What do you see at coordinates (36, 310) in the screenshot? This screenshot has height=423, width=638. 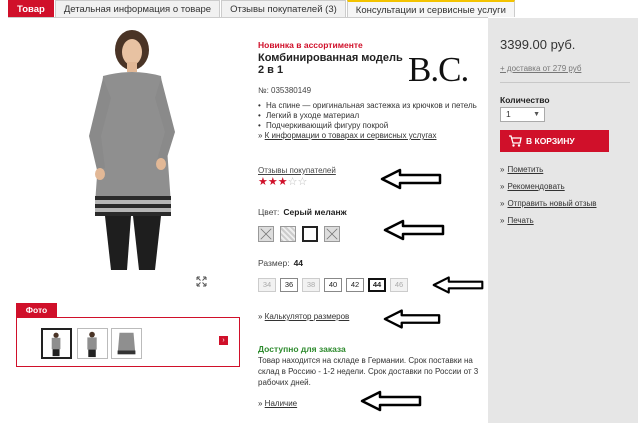 I see `photo-tab: Фото` at bounding box center [36, 310].